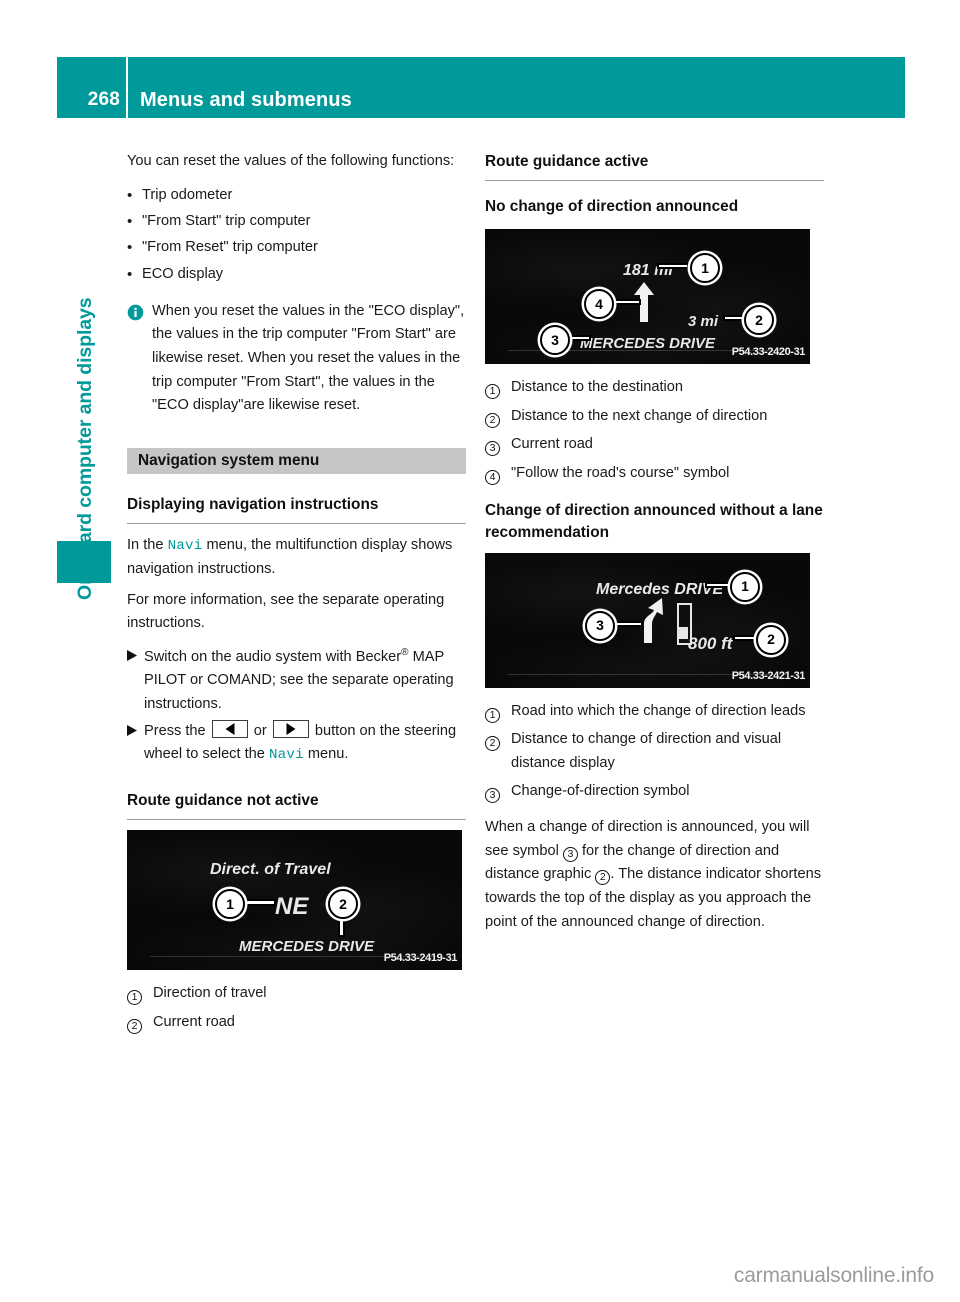  Describe the element at coordinates (683, 632) in the screenshot. I see `distance-bar-fill` at that location.